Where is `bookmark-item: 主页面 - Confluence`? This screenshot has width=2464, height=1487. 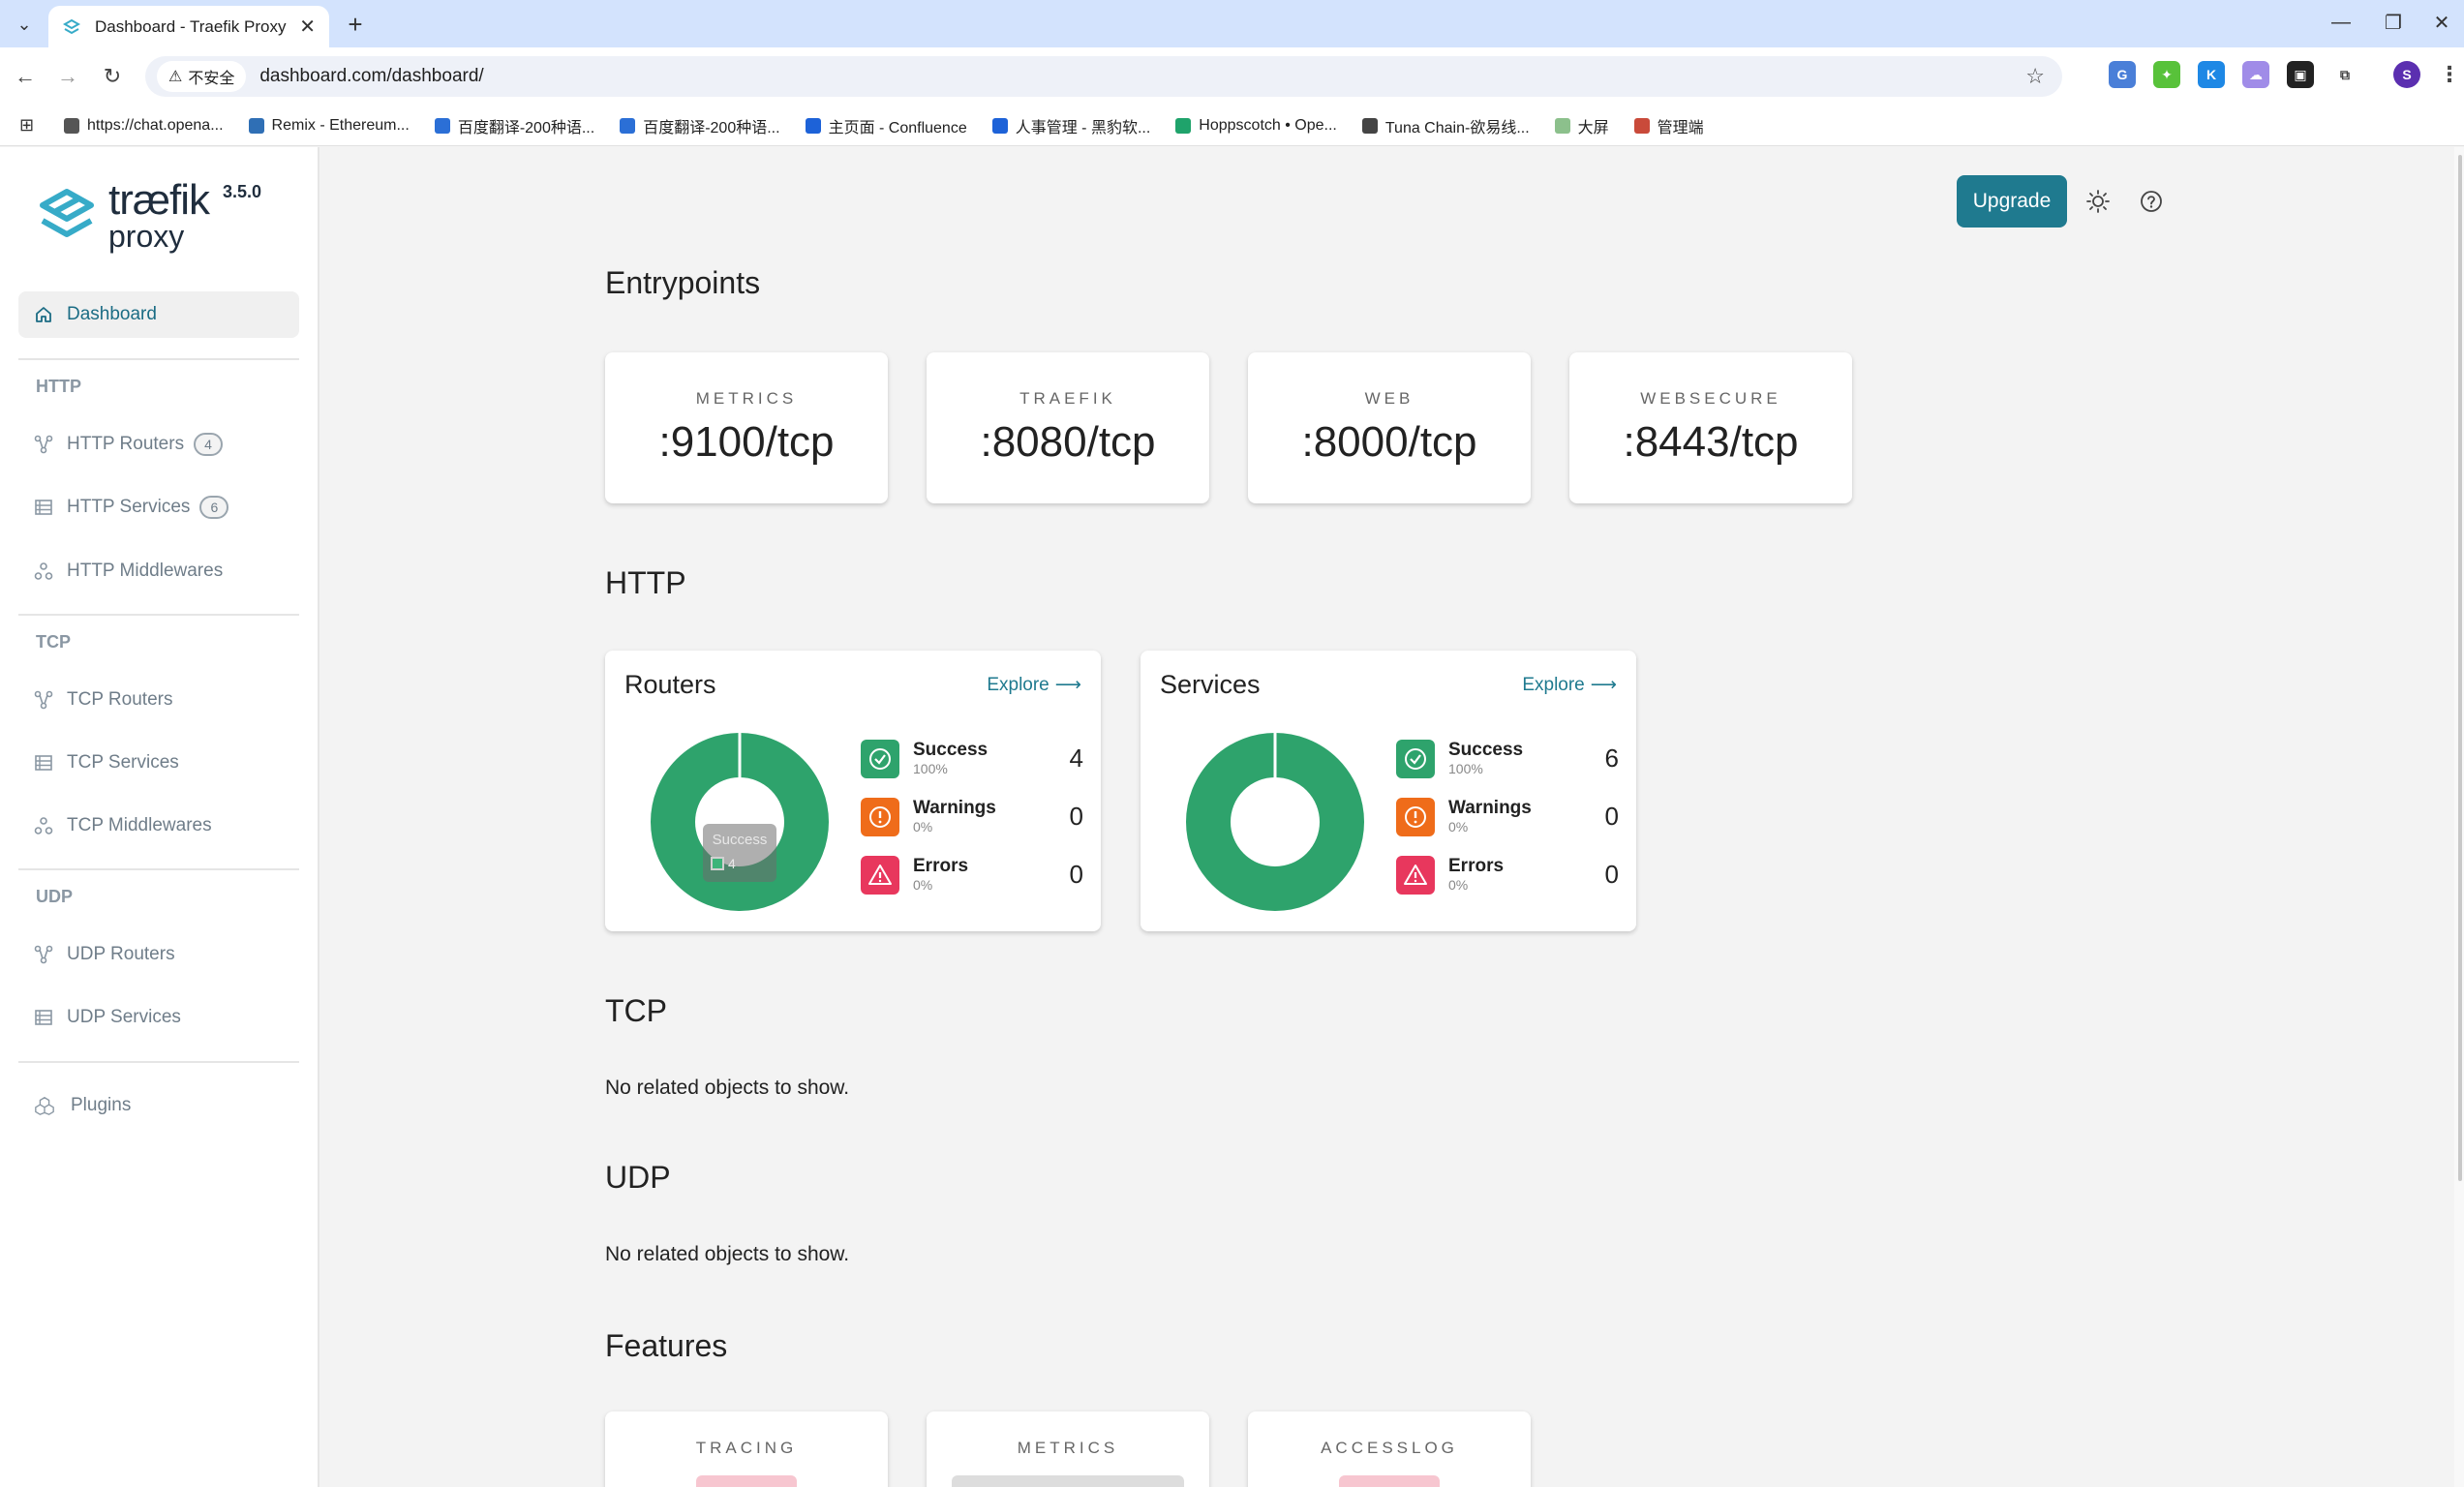 bookmark-item: 主页面 - Confluence is located at coordinates (886, 126).